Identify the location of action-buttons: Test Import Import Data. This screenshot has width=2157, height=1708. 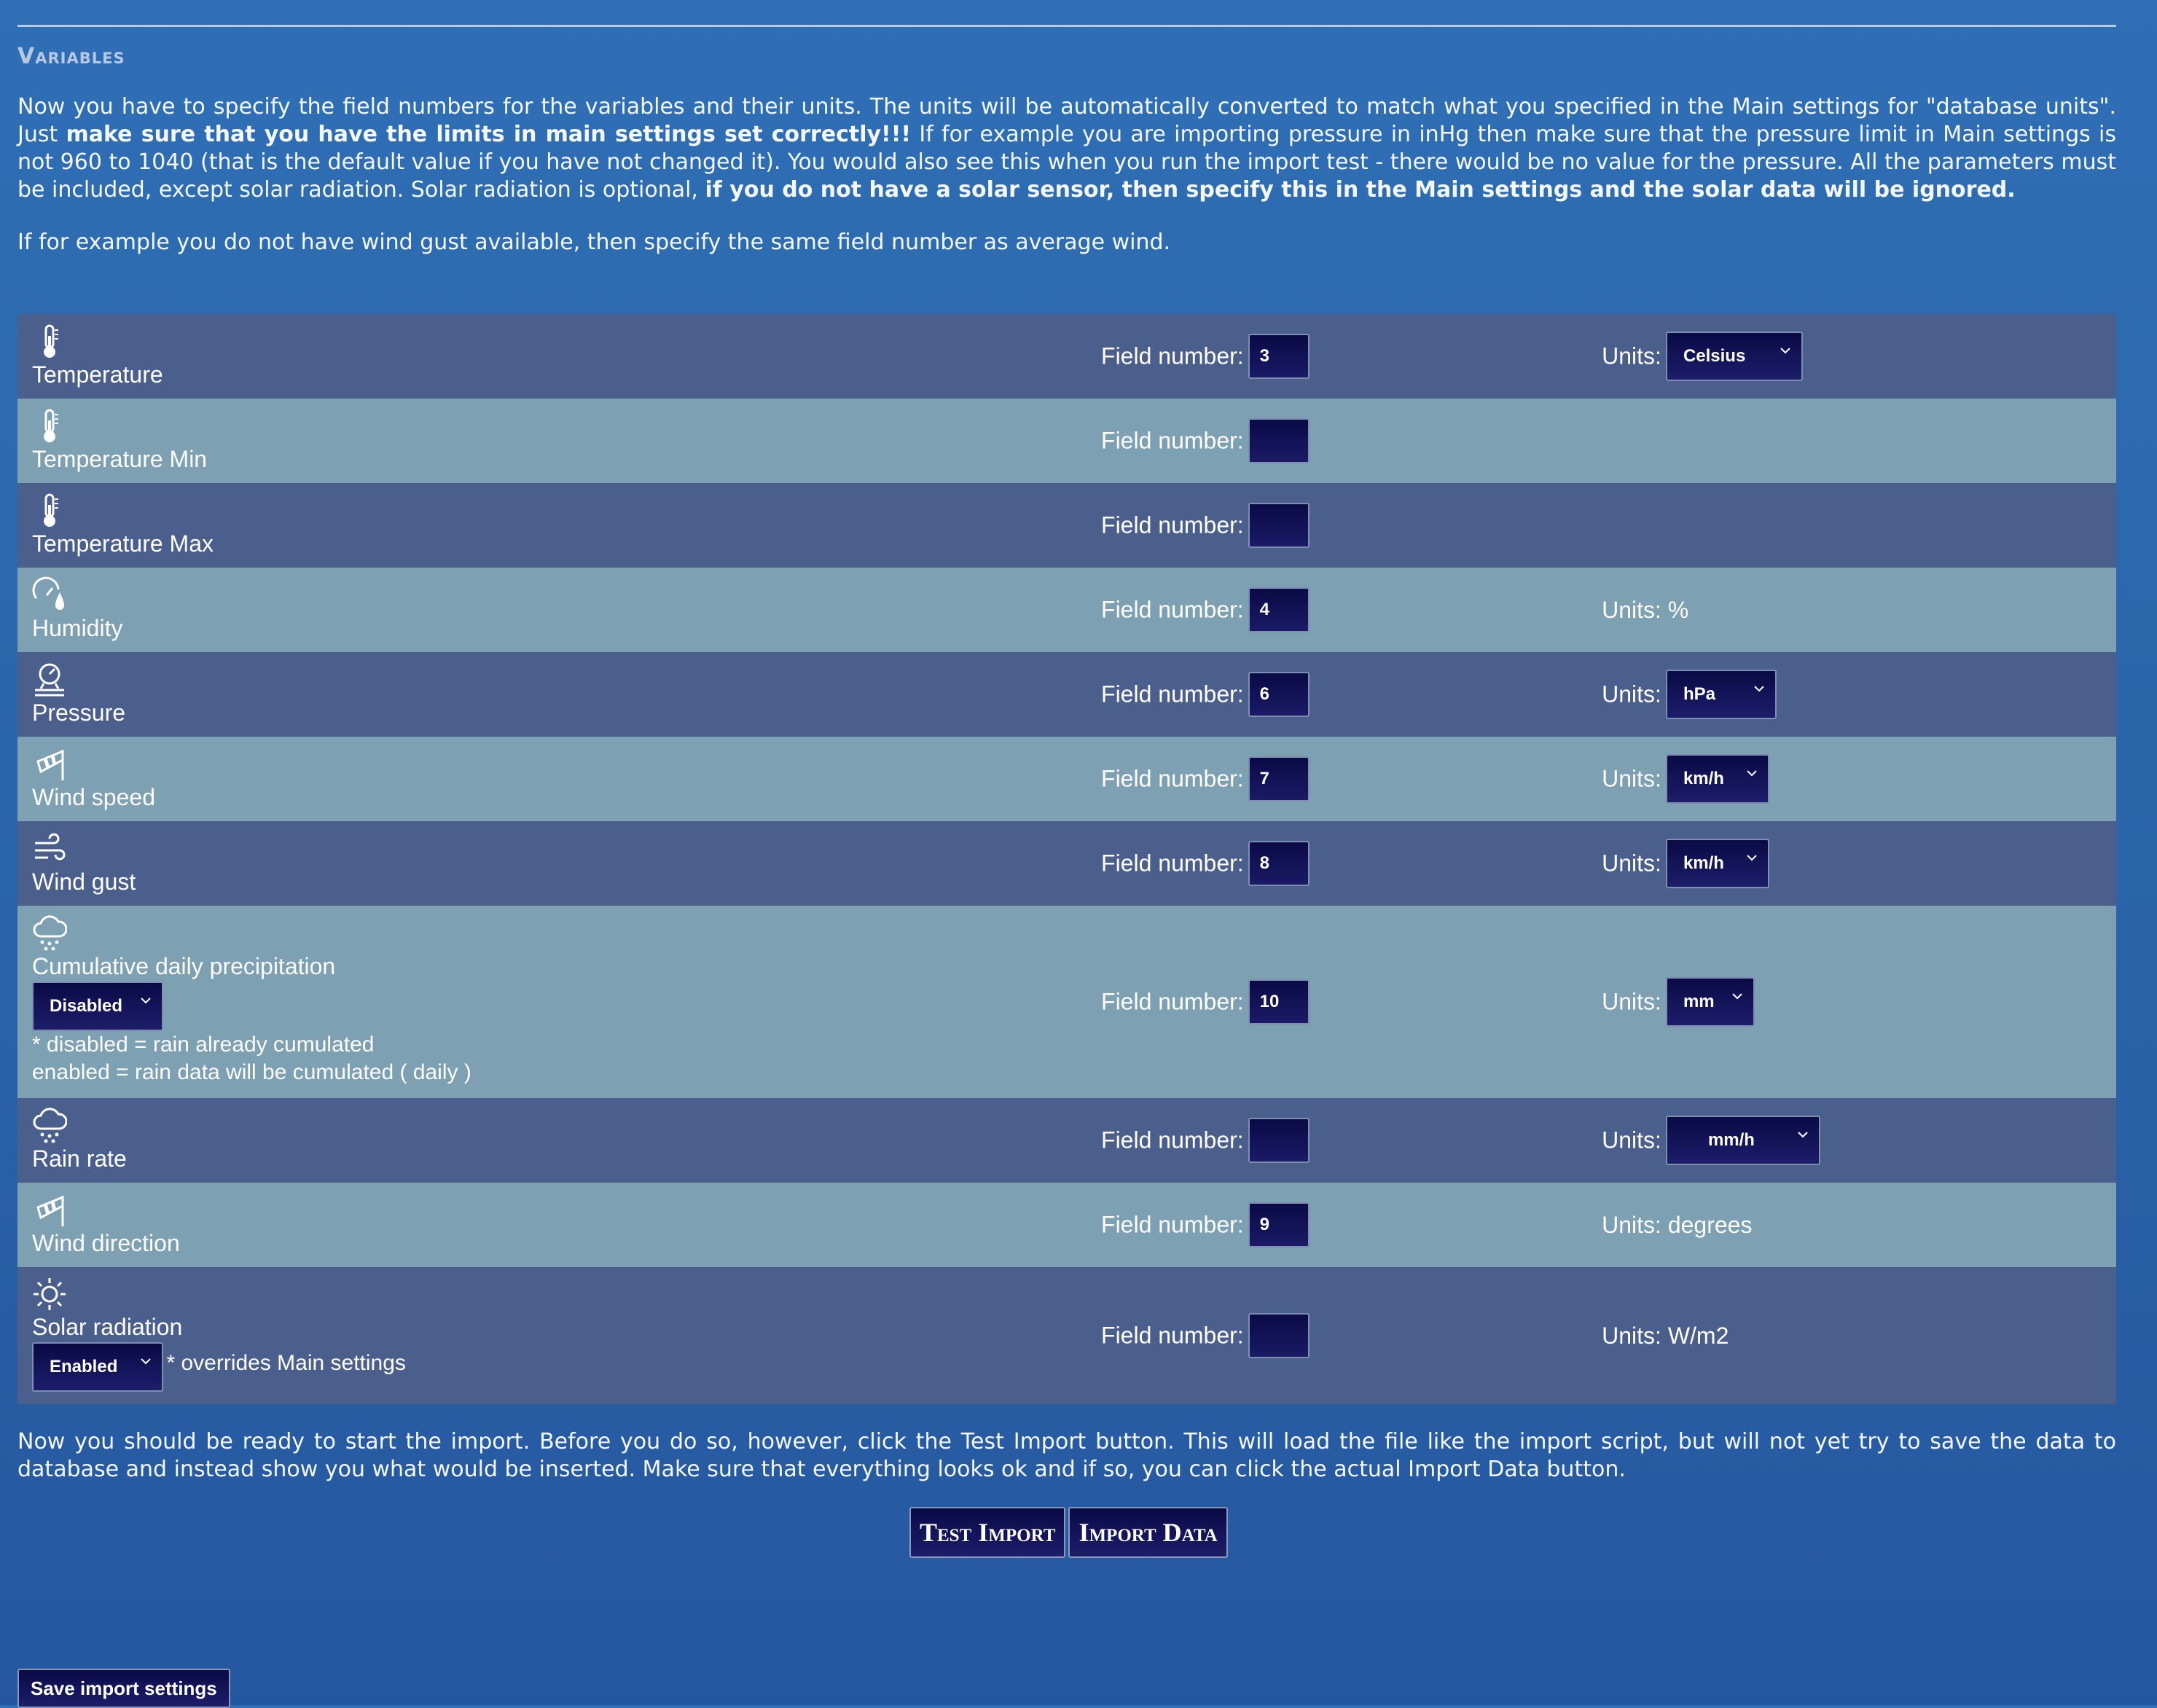
(1070, 1532).